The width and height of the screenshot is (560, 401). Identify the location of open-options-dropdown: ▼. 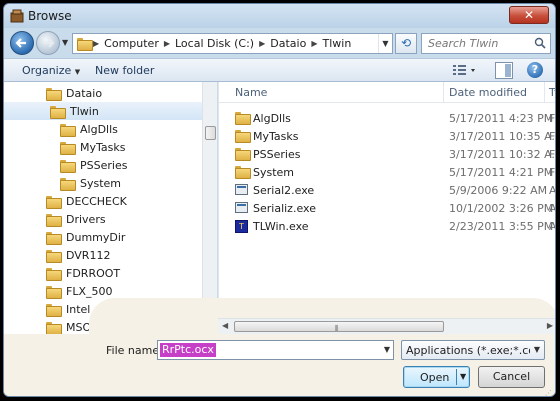
(463, 376).